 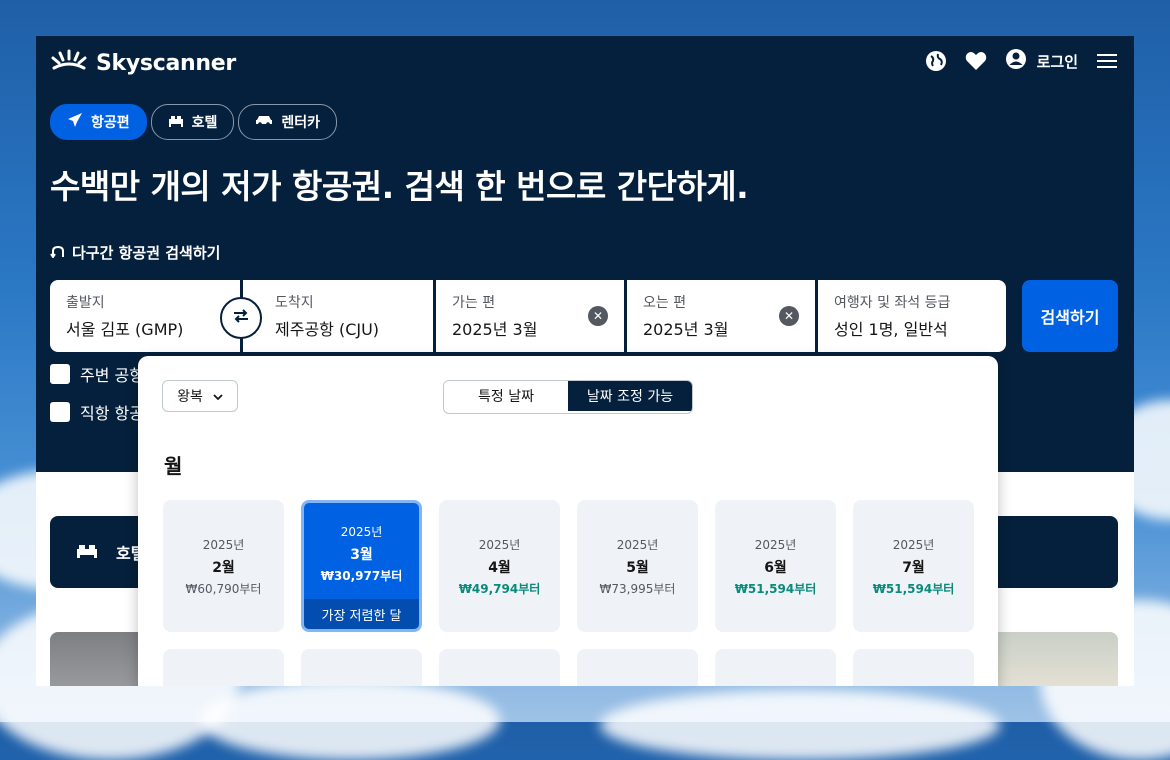 I want to click on tab-car-hire: 렌터카, so click(x=288, y=122).